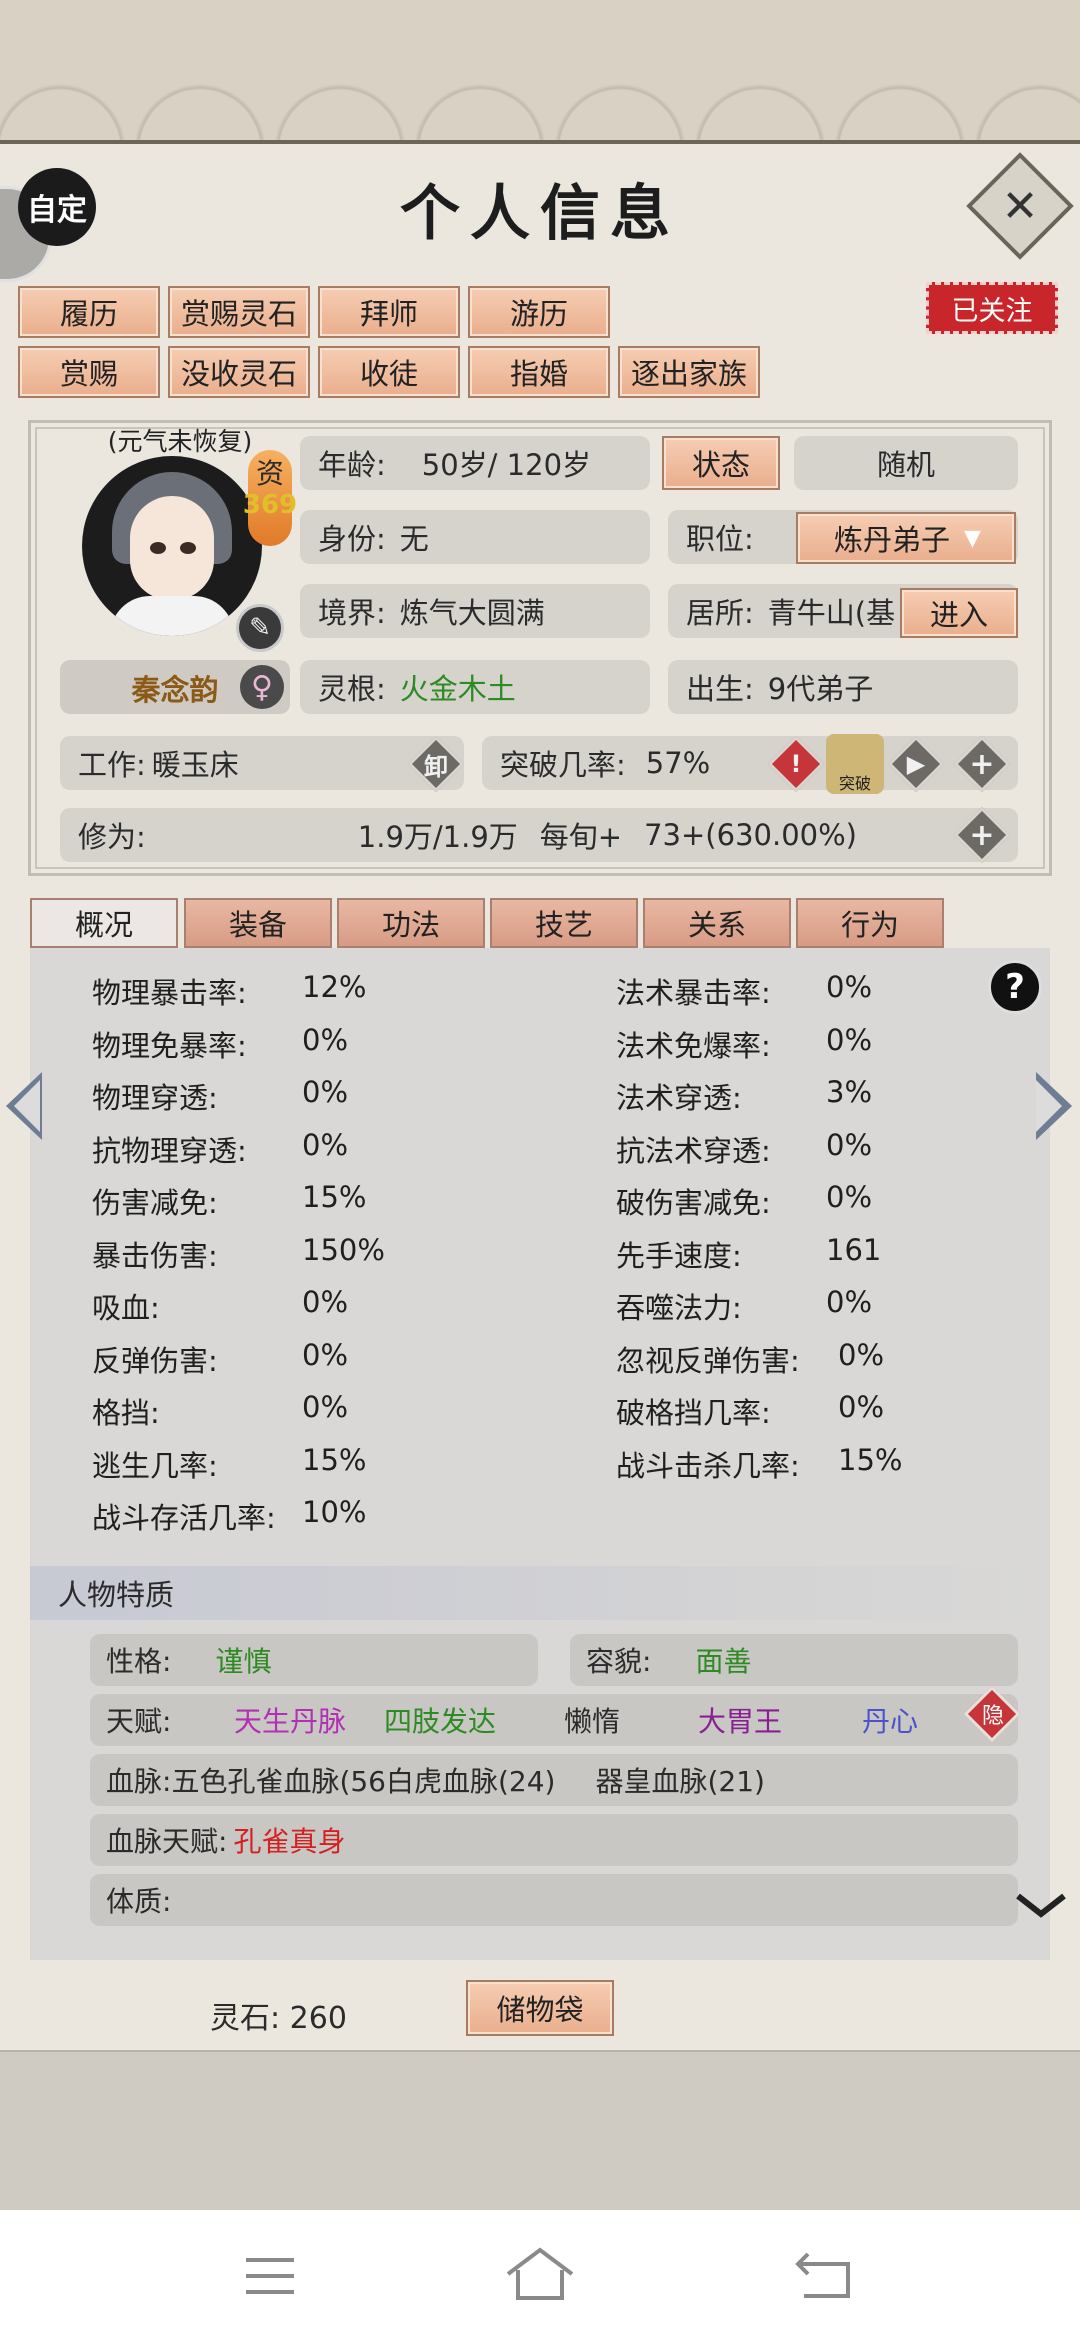 The image size is (1080, 2340). What do you see at coordinates (854, 783) in the screenshot?
I see `breakthrough-icon-label: 突破` at bounding box center [854, 783].